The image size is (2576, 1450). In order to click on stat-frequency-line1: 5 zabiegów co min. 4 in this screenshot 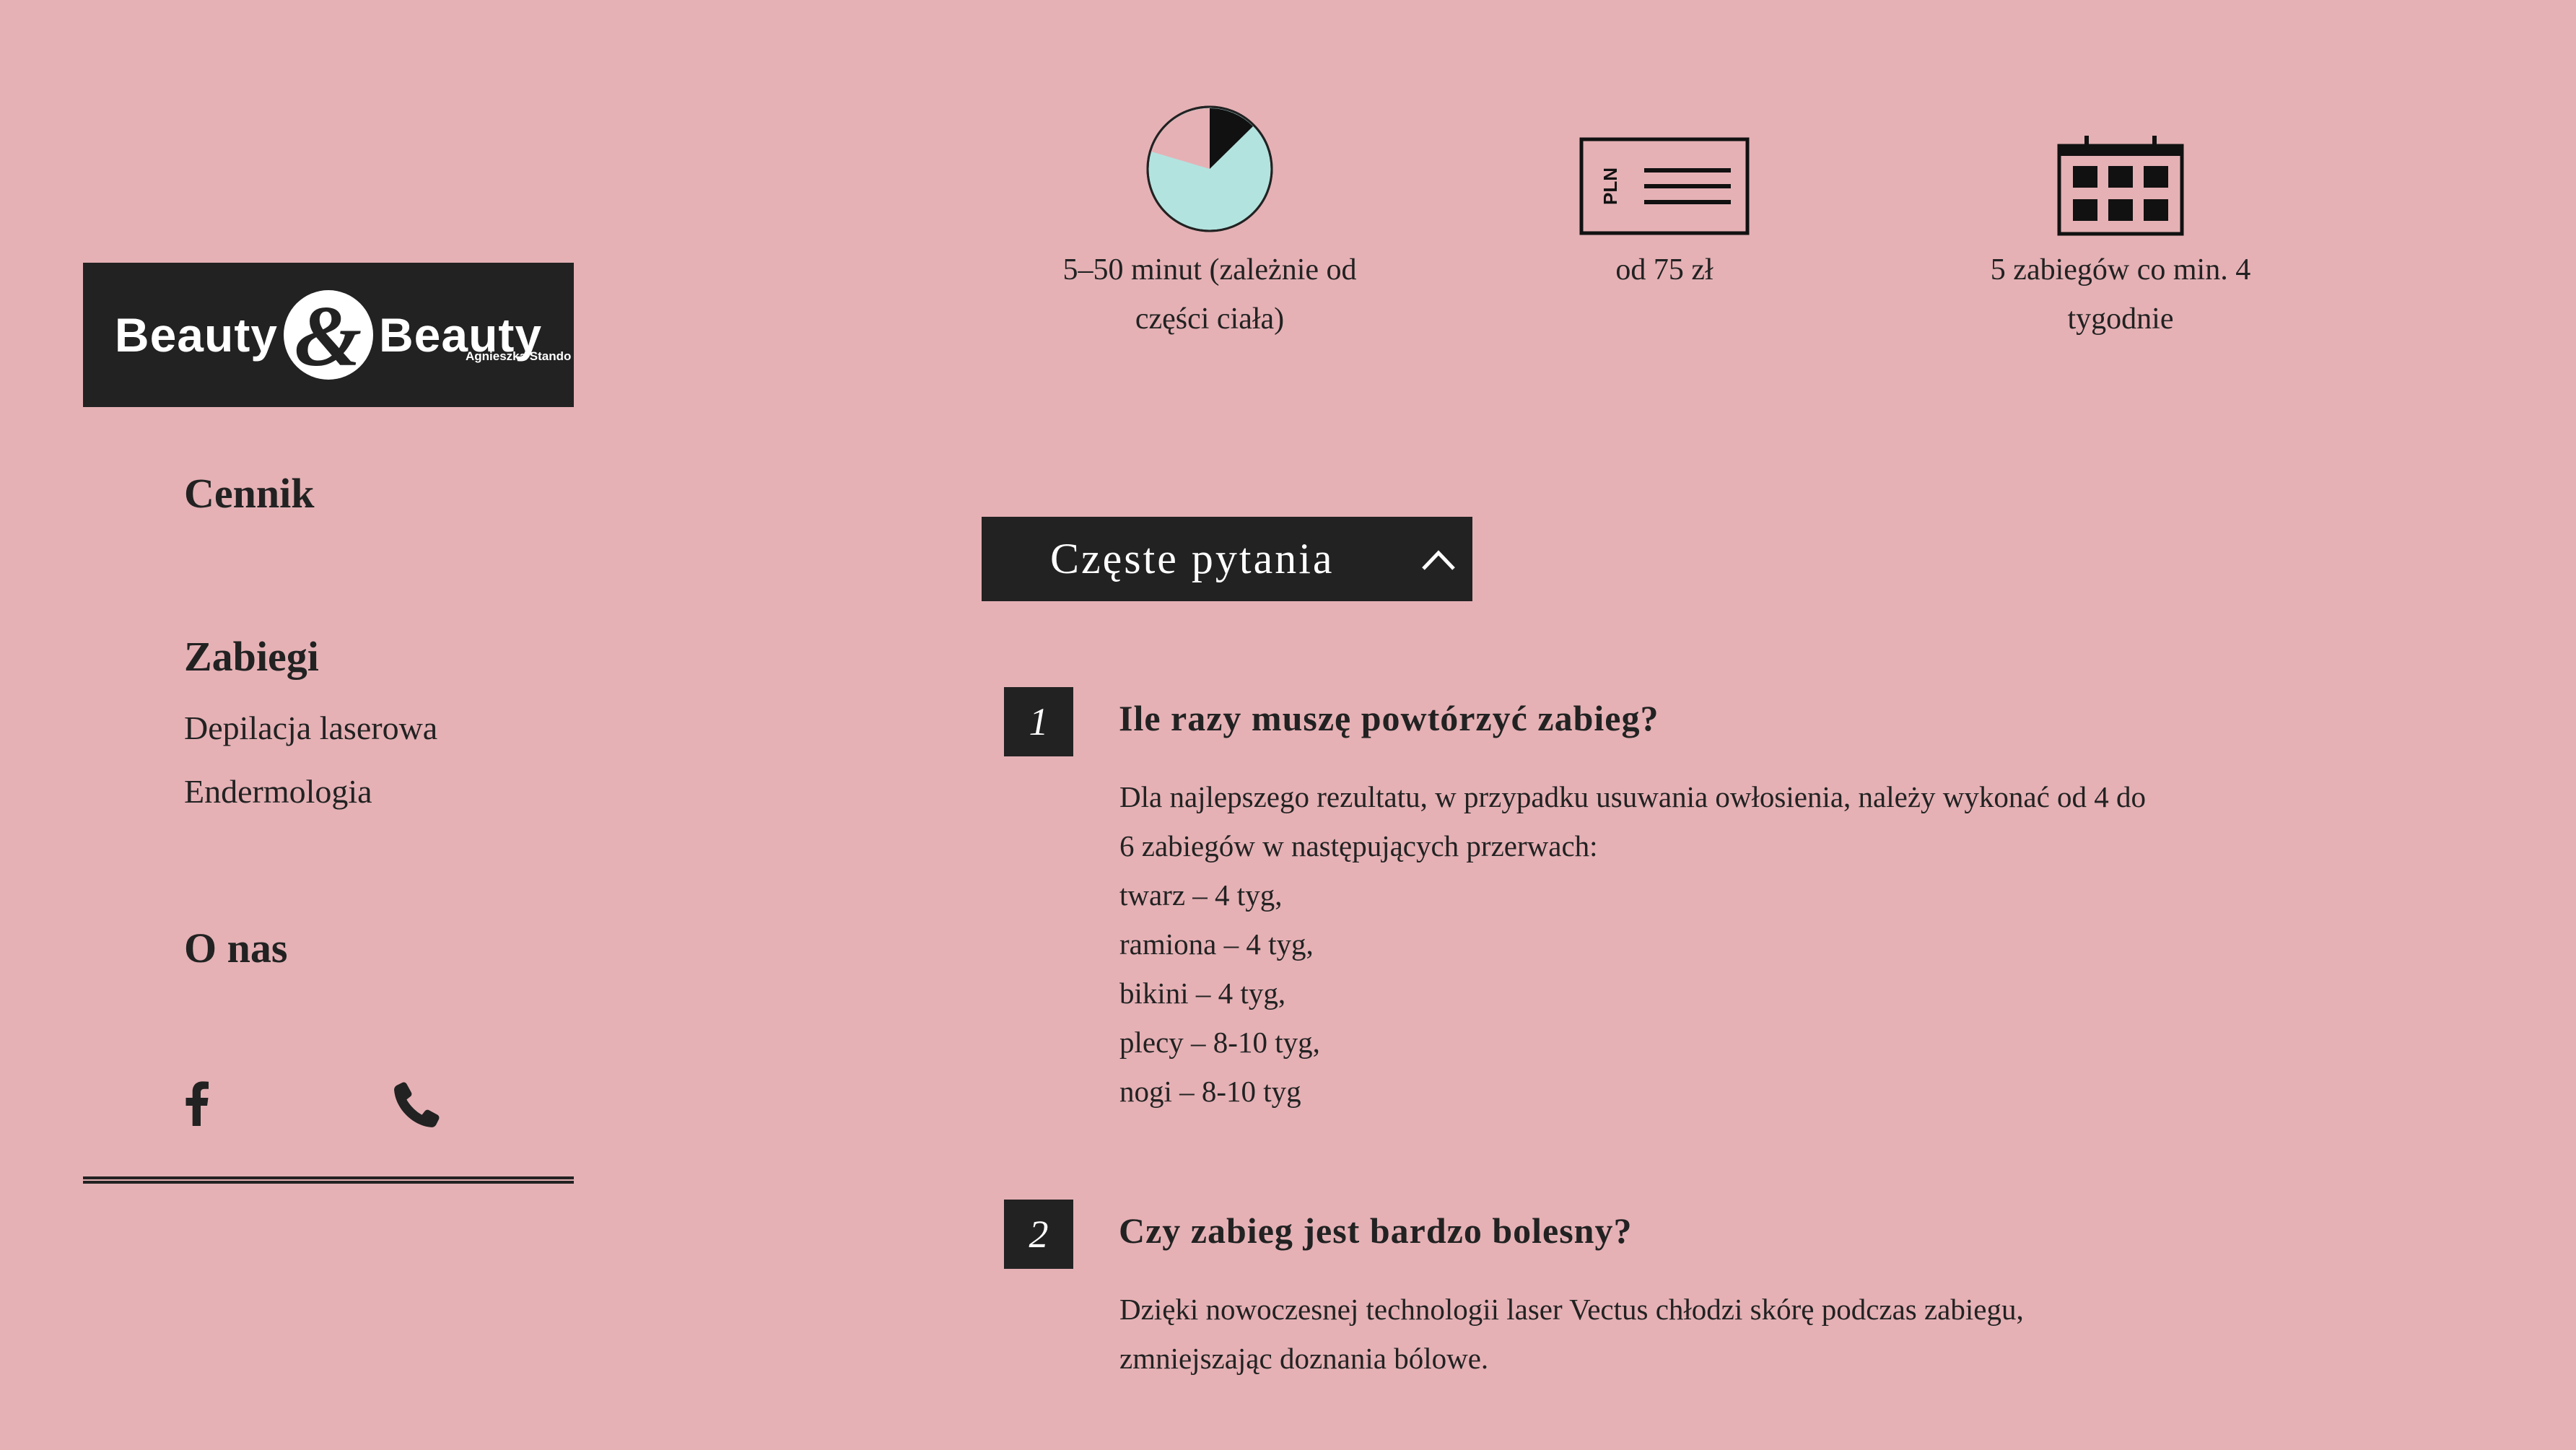, I will do `click(2120, 270)`.